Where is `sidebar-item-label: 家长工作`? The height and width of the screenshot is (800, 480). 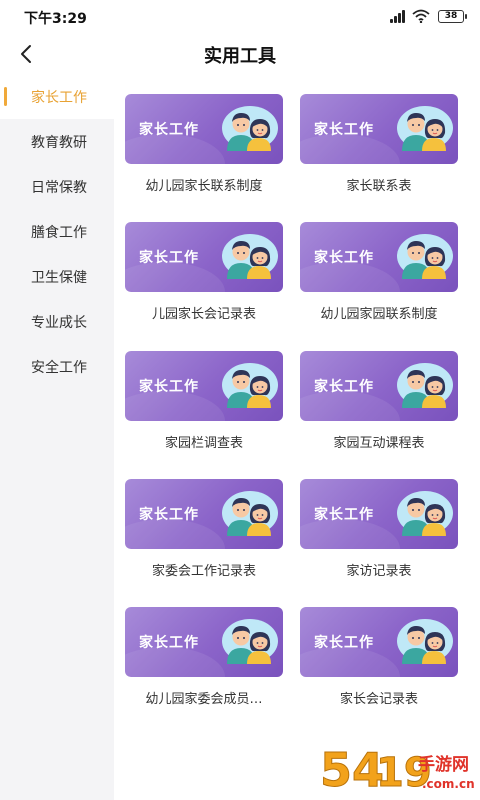 sidebar-item-label: 家长工作 is located at coordinates (59, 97).